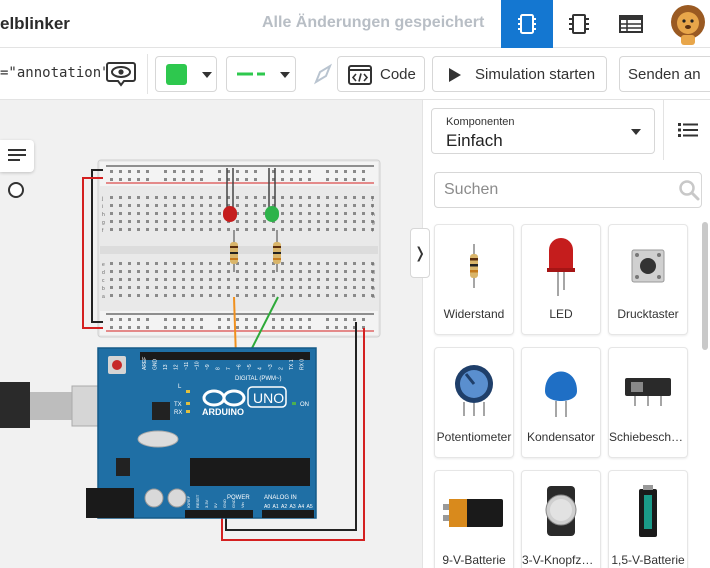 The image size is (710, 568). I want to click on send-to-button: Senden an, so click(664, 74).